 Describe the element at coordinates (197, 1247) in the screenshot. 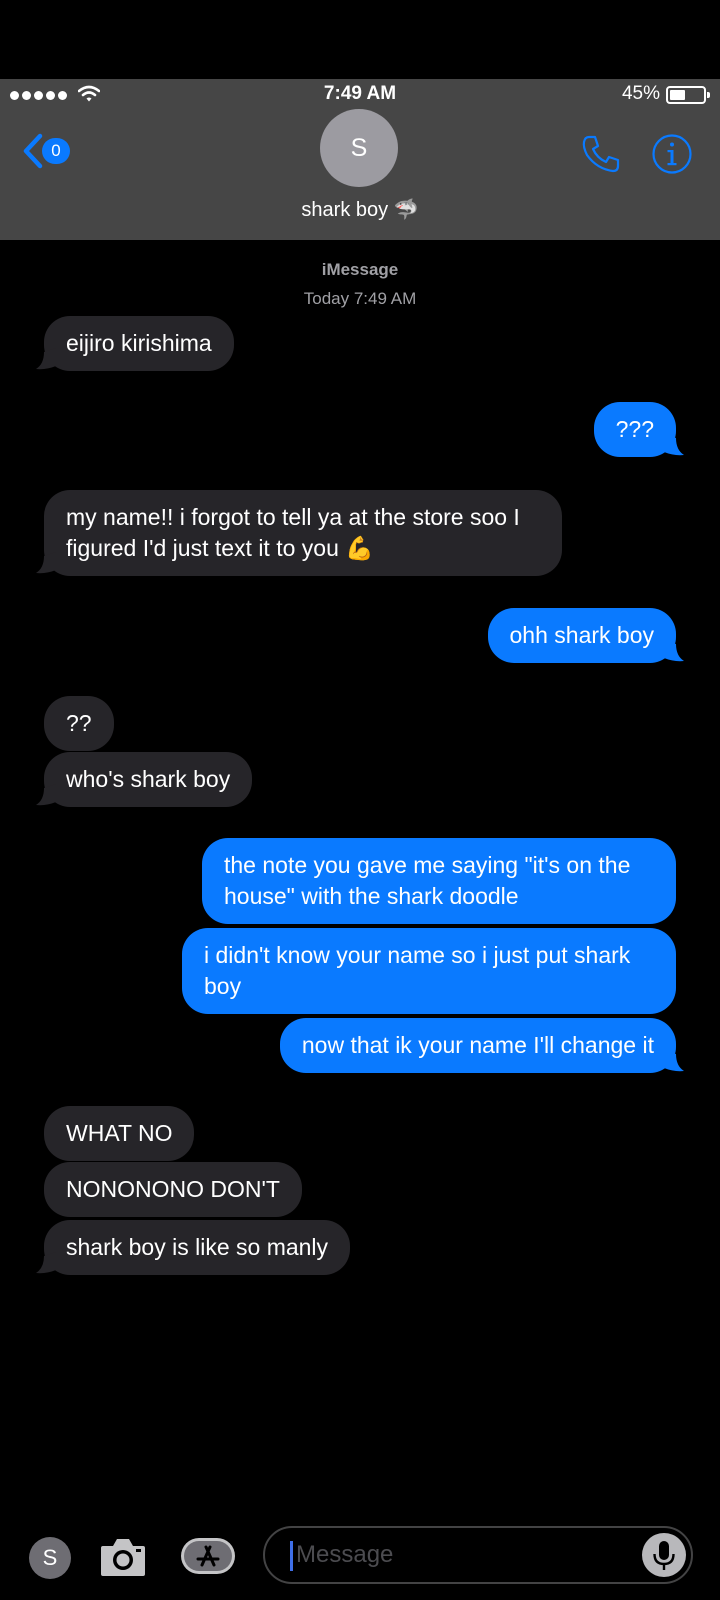

I see `message-bubble-incoming: shark boy is like so manly` at that location.